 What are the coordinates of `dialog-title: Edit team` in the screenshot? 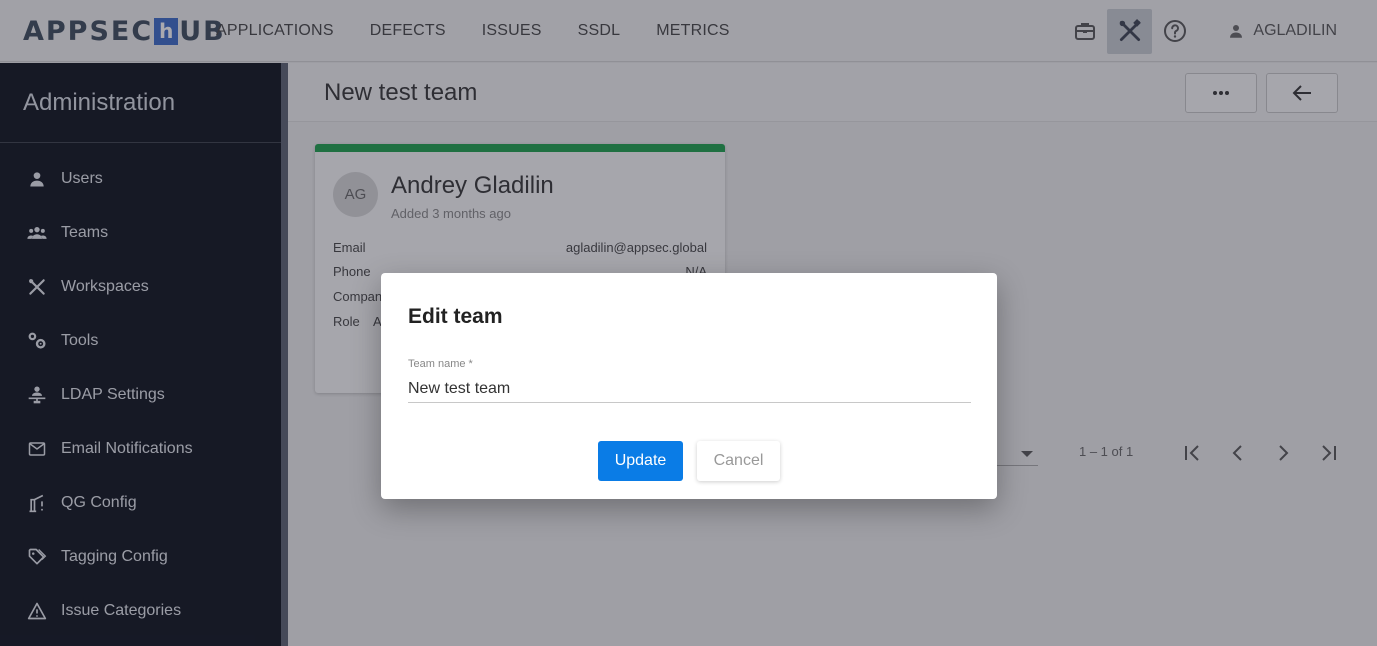 It's located at (455, 316).